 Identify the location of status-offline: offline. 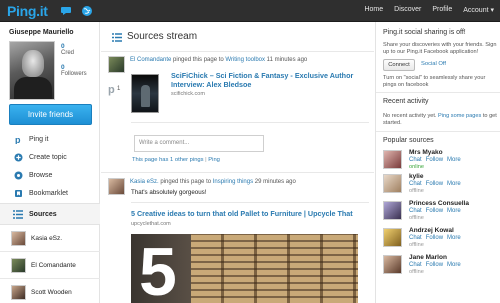
(416, 272).